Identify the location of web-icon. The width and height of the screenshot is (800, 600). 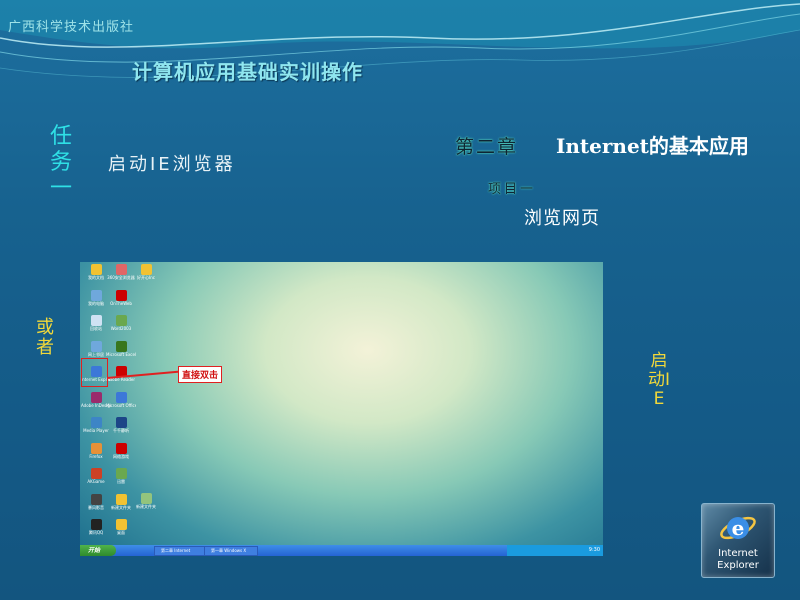
(121, 295).